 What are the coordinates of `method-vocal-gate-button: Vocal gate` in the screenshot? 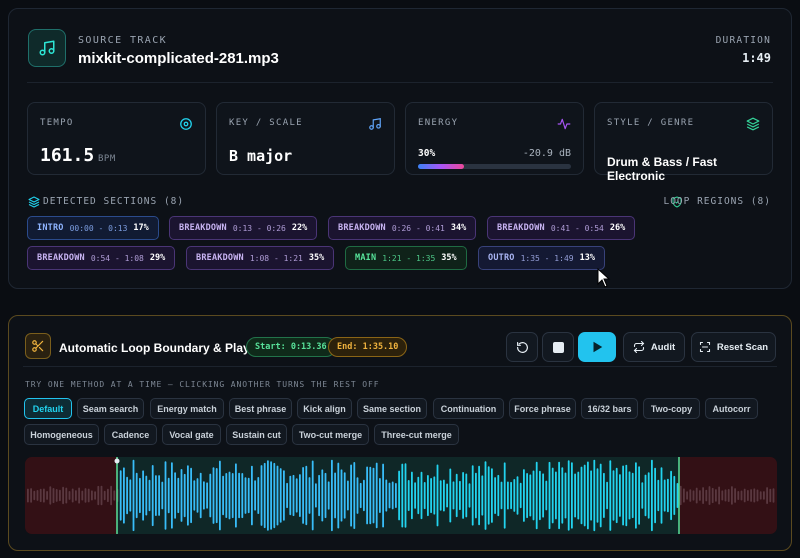 It's located at (191, 434).